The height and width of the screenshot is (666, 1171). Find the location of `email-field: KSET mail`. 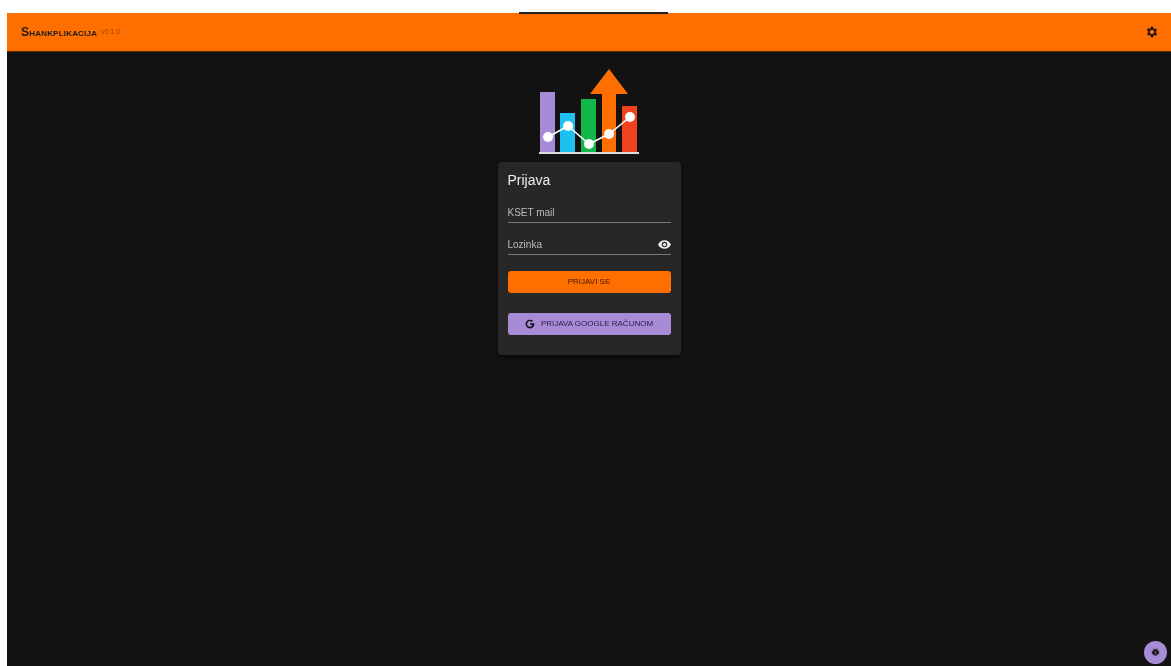

email-field: KSET mail is located at coordinates (589, 212).